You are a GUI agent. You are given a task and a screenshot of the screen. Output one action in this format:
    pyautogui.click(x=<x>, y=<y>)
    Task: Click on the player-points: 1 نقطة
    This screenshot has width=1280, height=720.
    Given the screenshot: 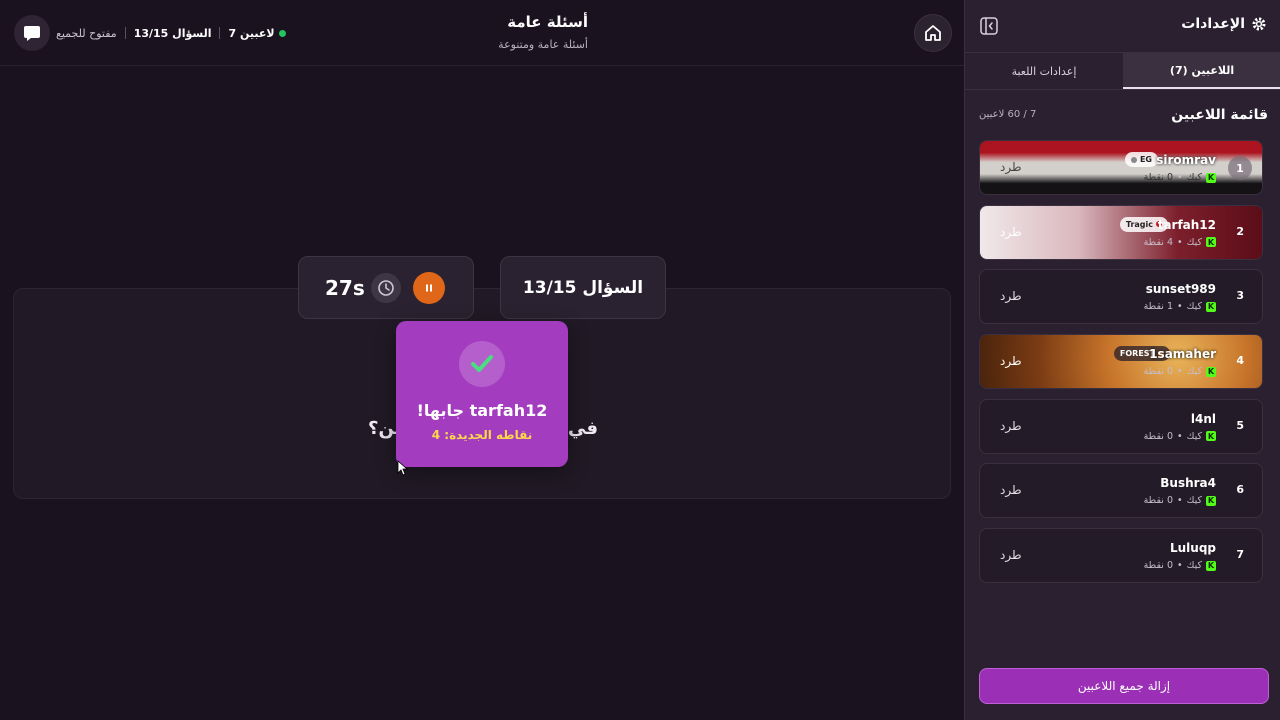 What is the action you would take?
    pyautogui.click(x=1158, y=307)
    